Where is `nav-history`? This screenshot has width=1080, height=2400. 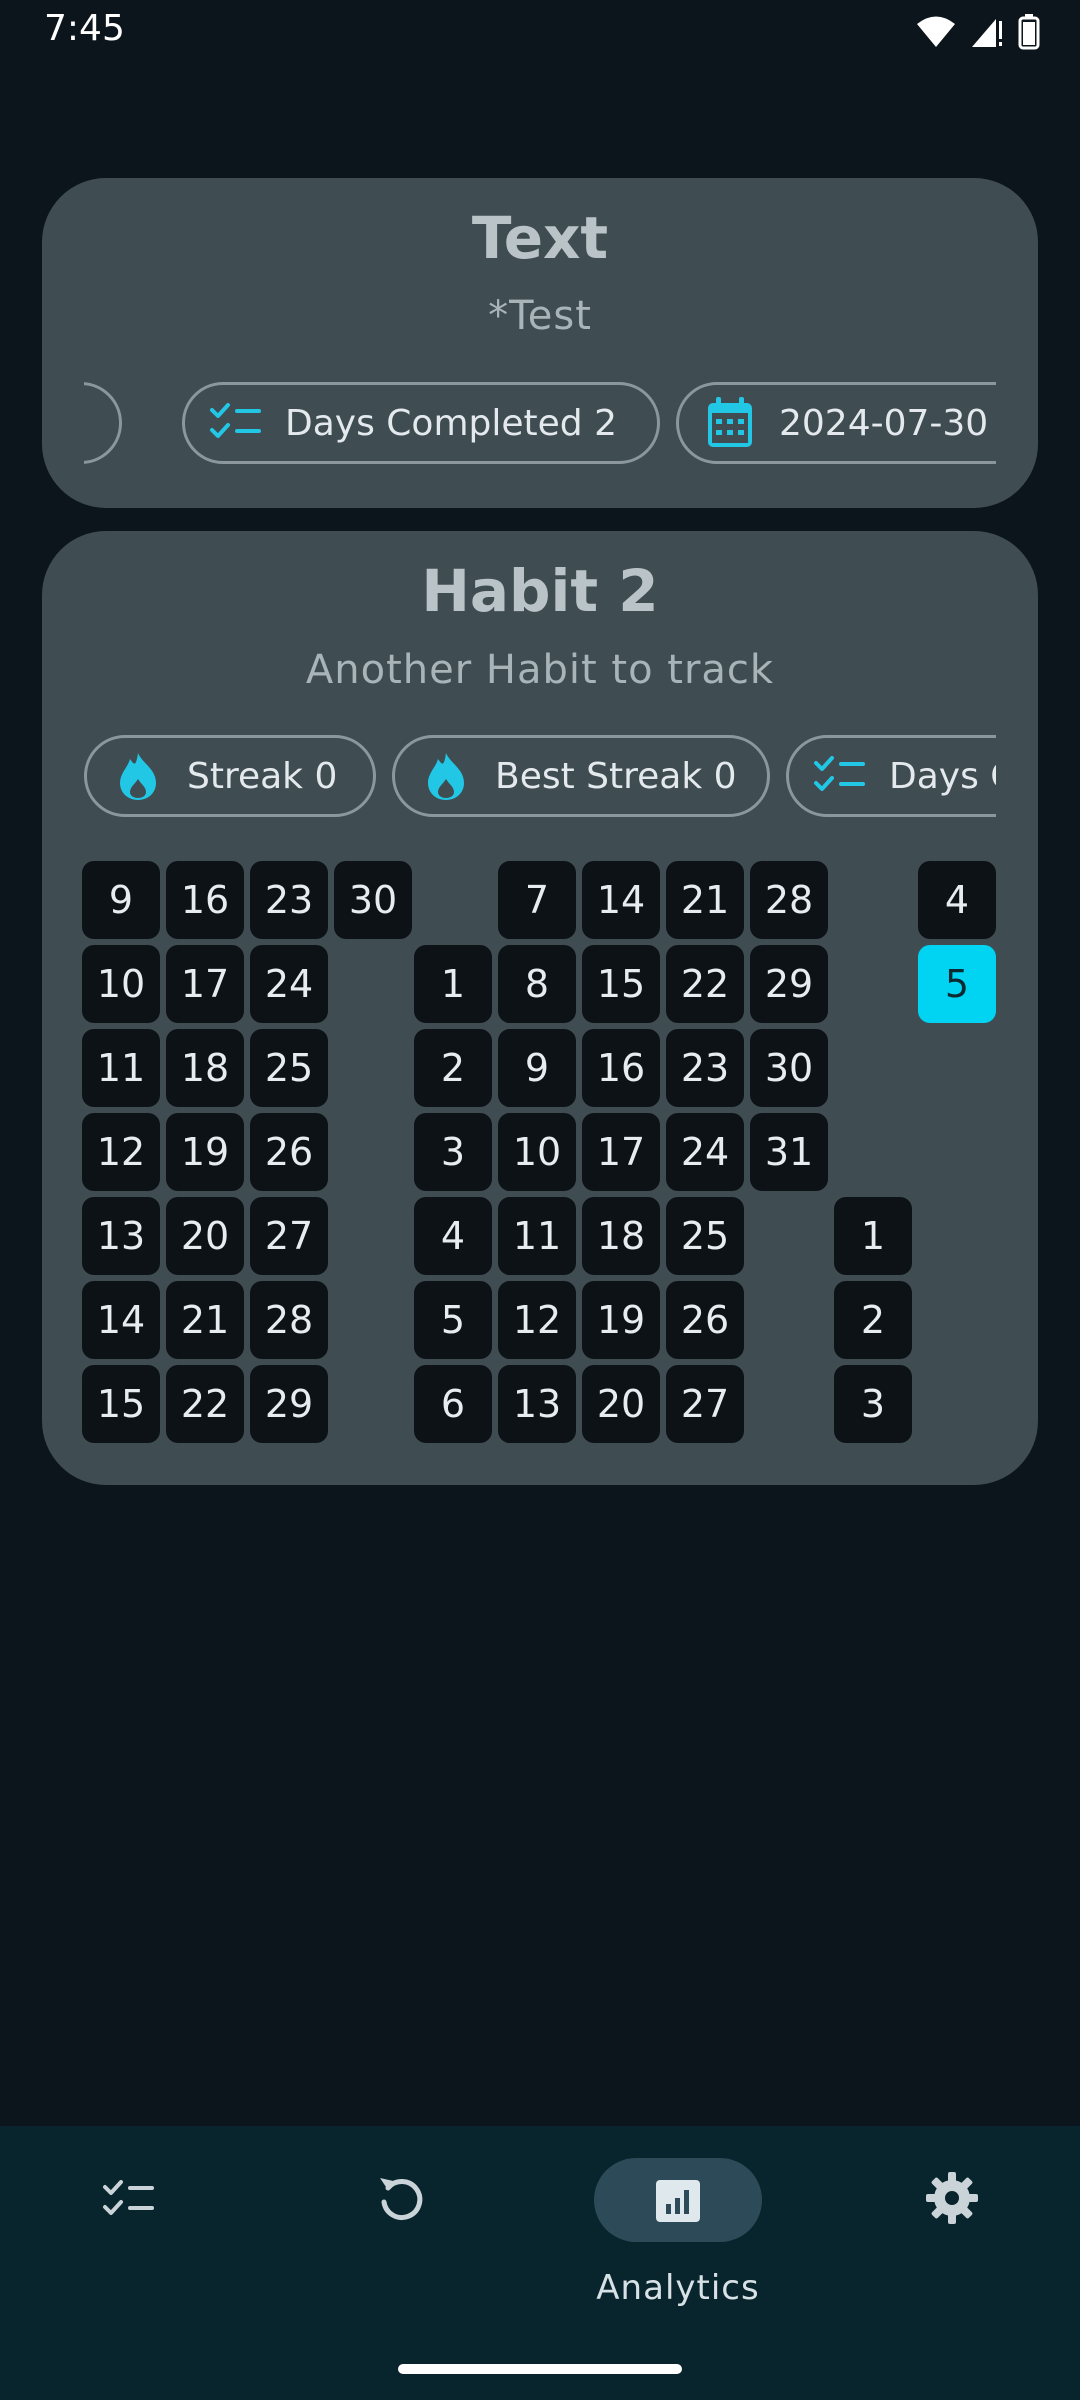
nav-history is located at coordinates (402, 2226).